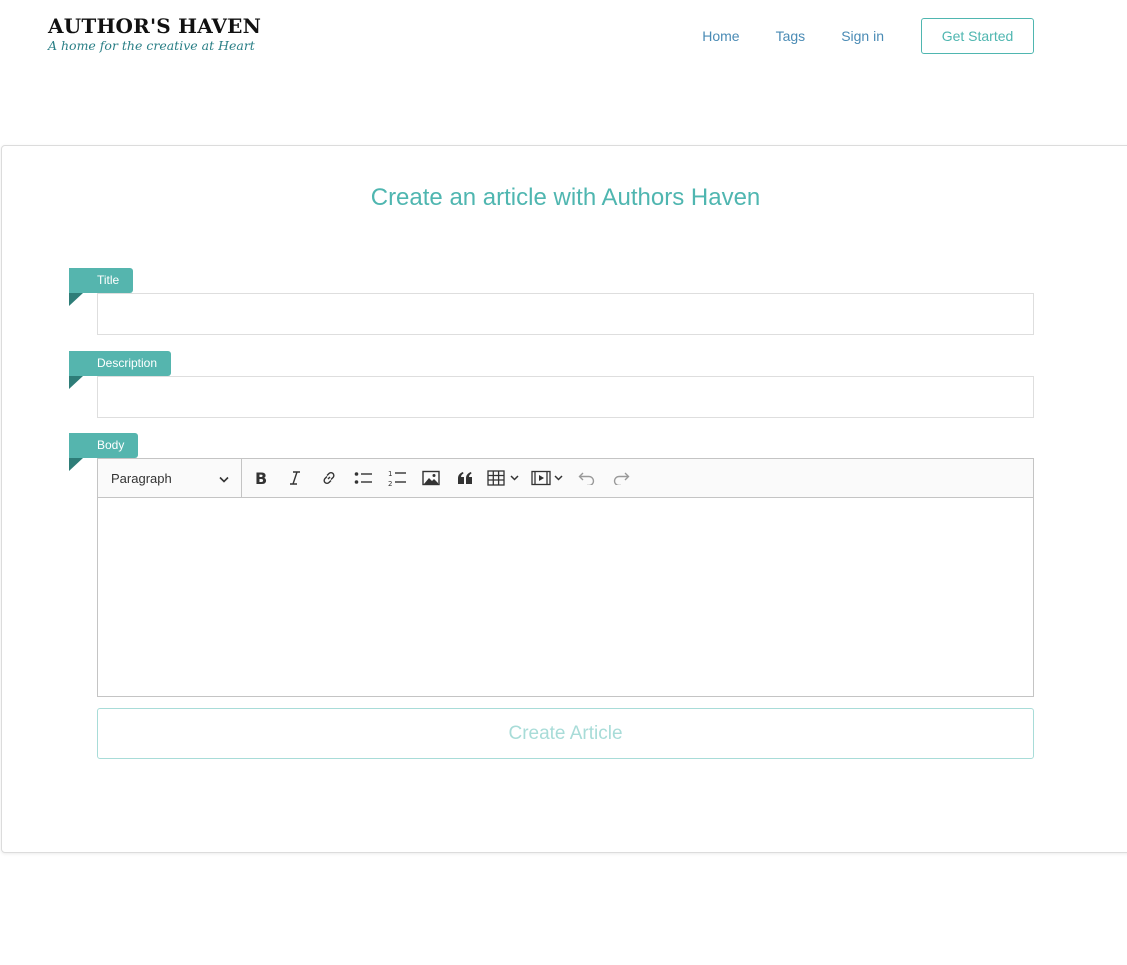 This screenshot has height=965, width=1127. What do you see at coordinates (565, 197) in the screenshot?
I see `page-title: Create an article with Authors Haven` at bounding box center [565, 197].